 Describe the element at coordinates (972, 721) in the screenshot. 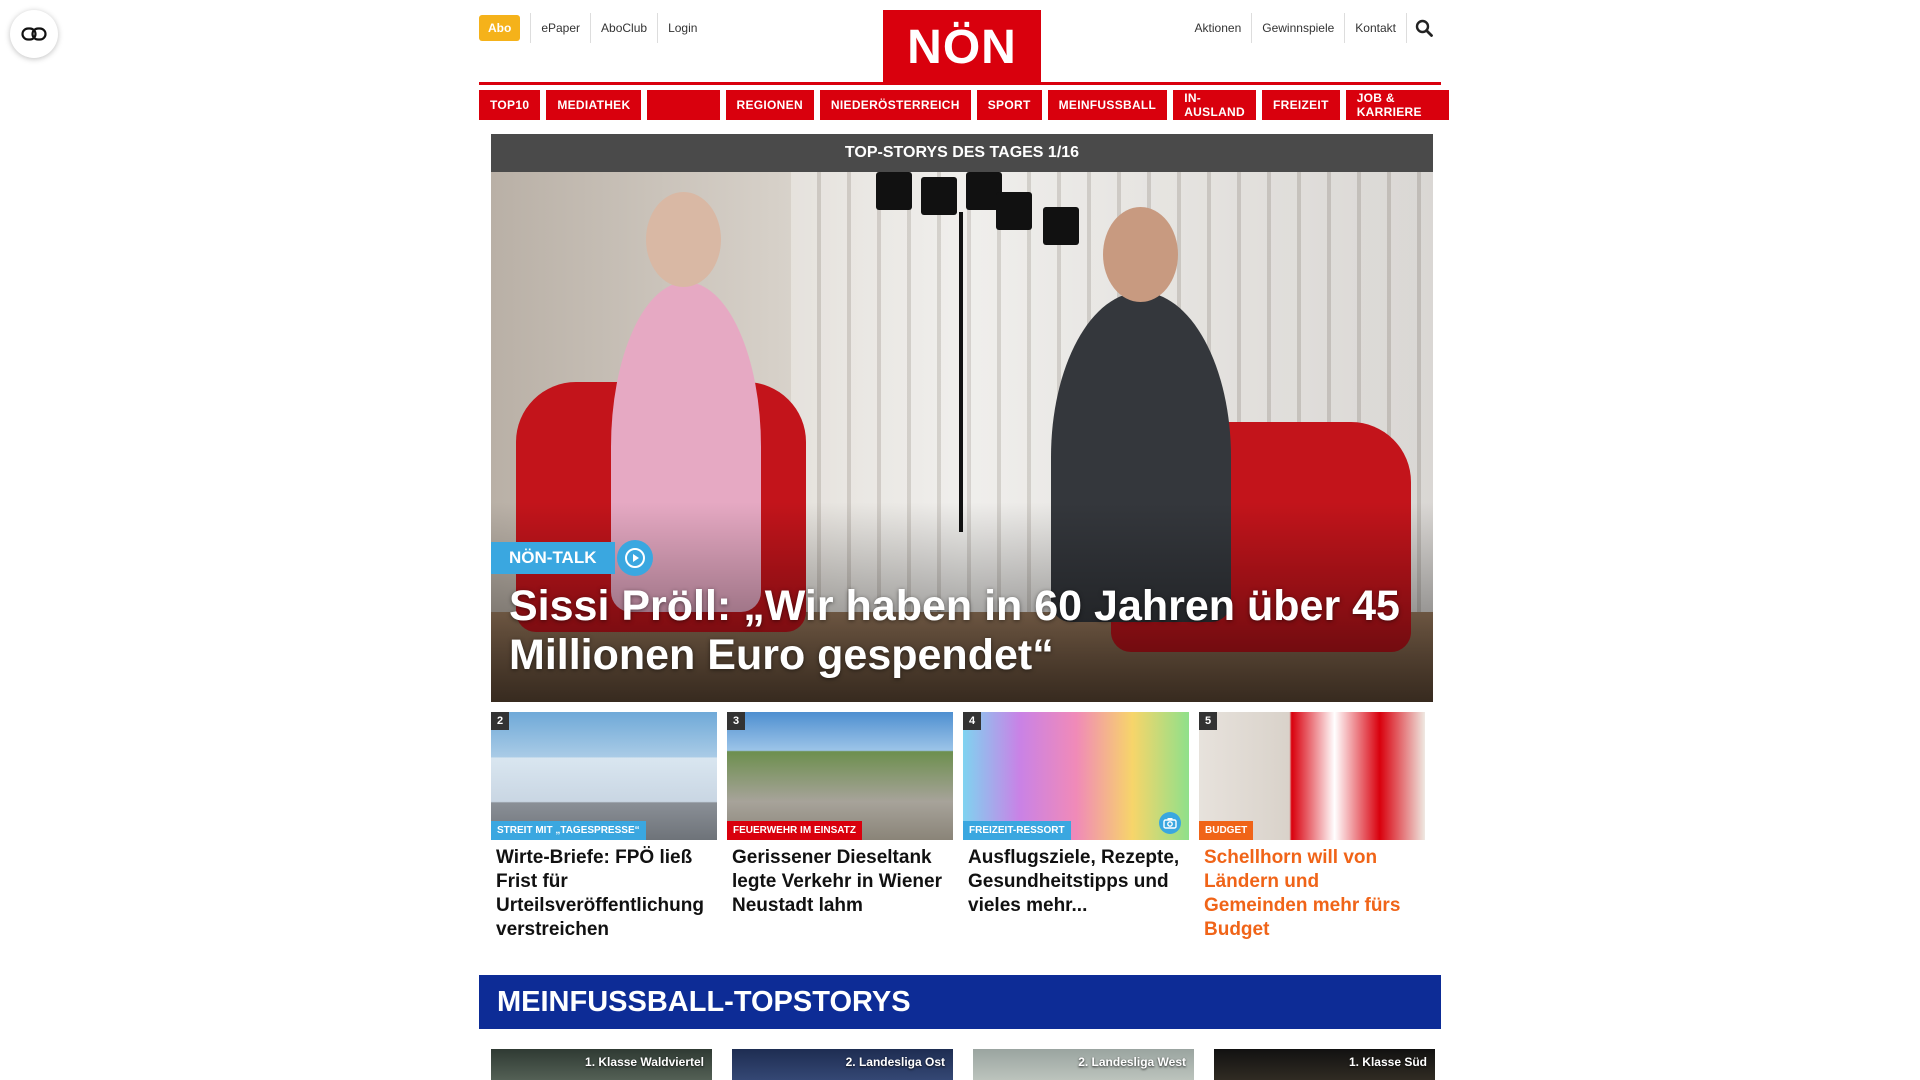

I see `story-rank: 4` at that location.